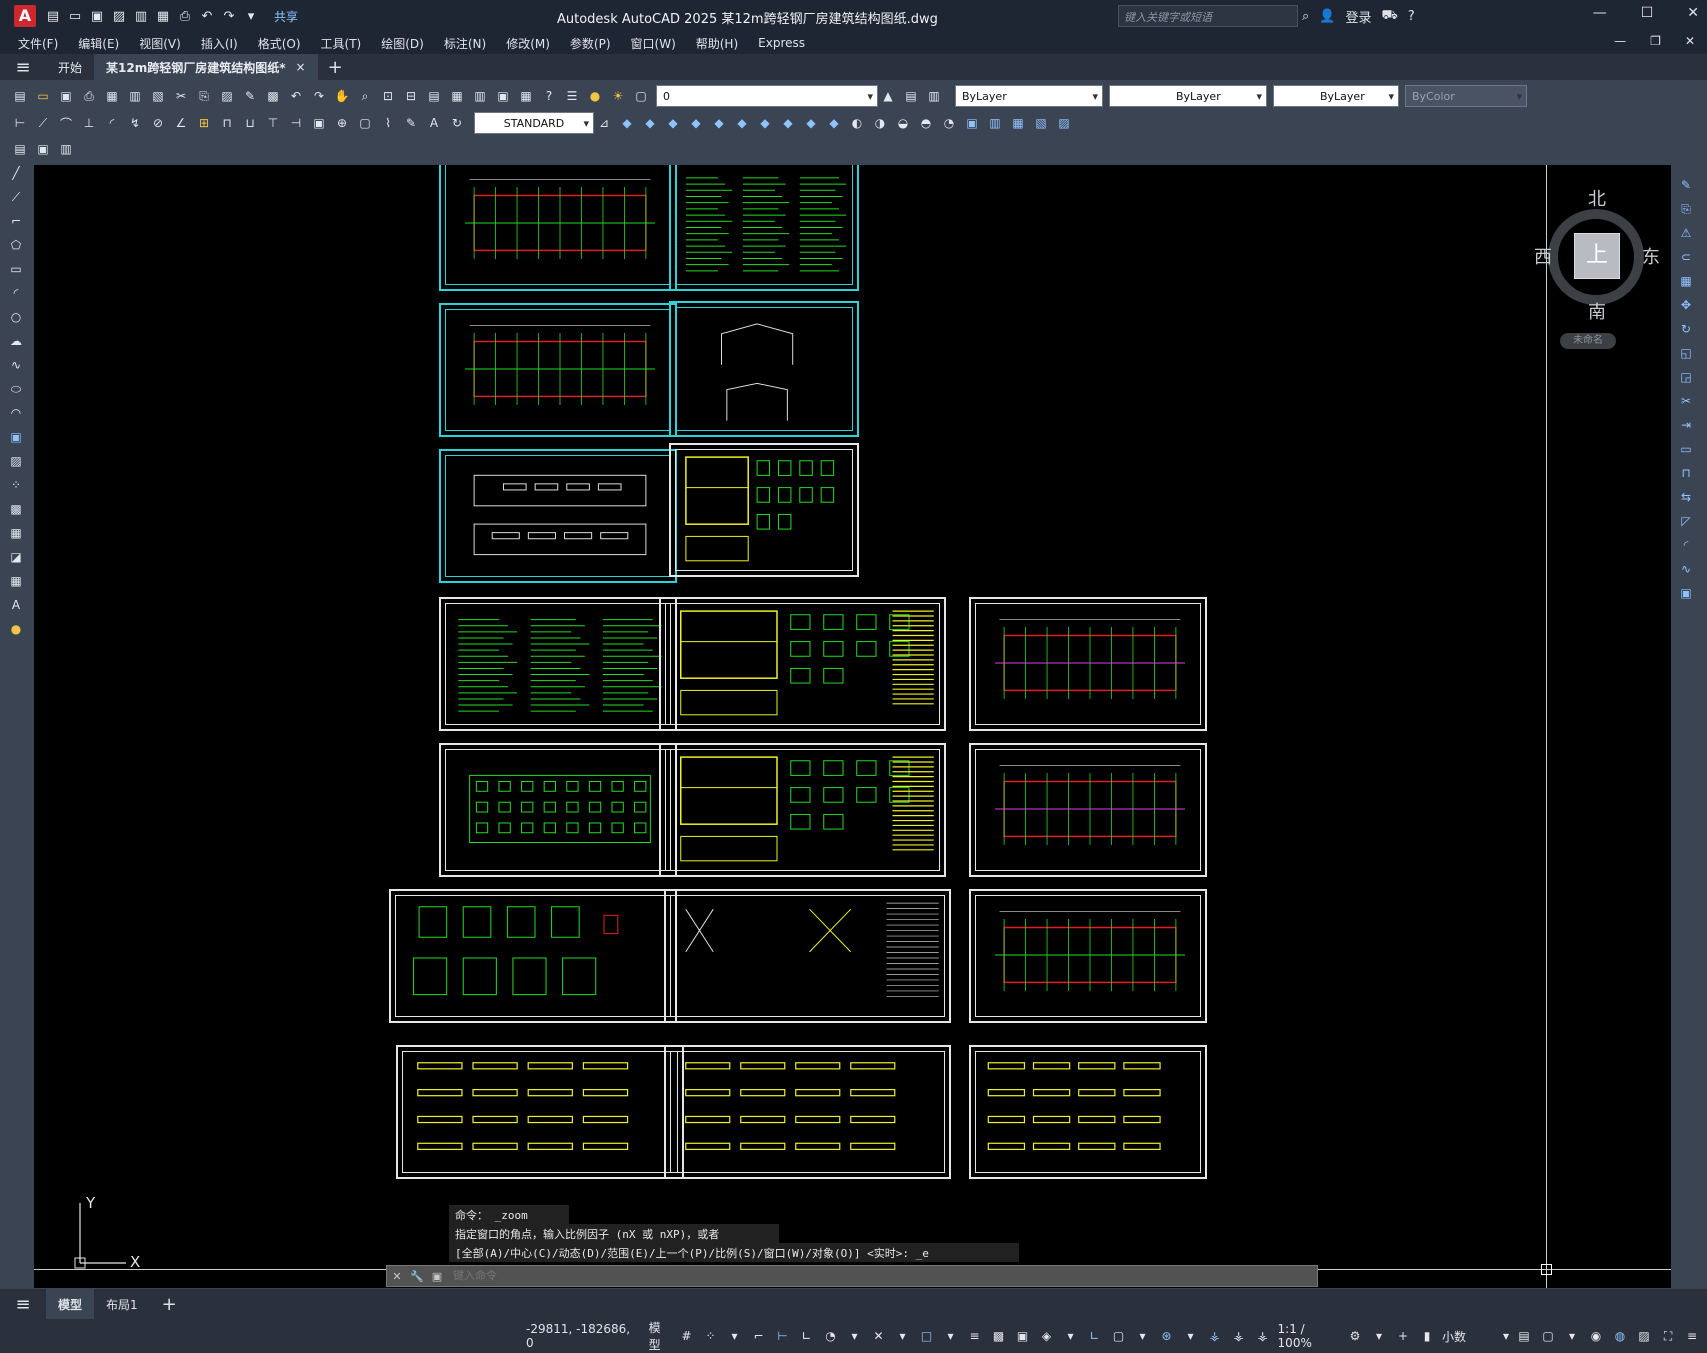 The height and width of the screenshot is (1353, 1707). Describe the element at coordinates (1358, 16) in the screenshot. I see `login-button: 登录` at that location.